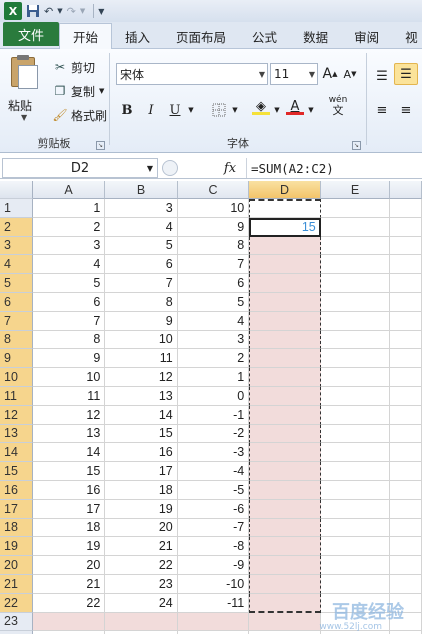 The width and height of the screenshot is (422, 634). Describe the element at coordinates (213, 547) in the screenshot. I see `cell-c: -8` at that location.